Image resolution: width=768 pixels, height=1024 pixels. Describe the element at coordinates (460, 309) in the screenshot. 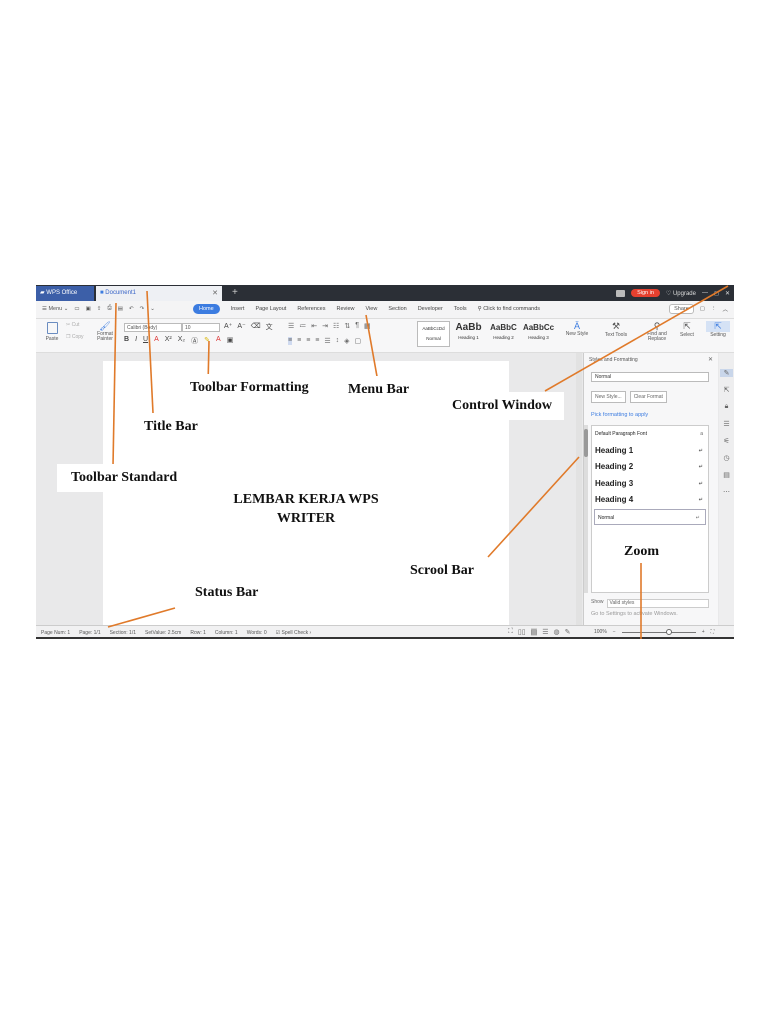

I see `tab-tools: Tools` at that location.